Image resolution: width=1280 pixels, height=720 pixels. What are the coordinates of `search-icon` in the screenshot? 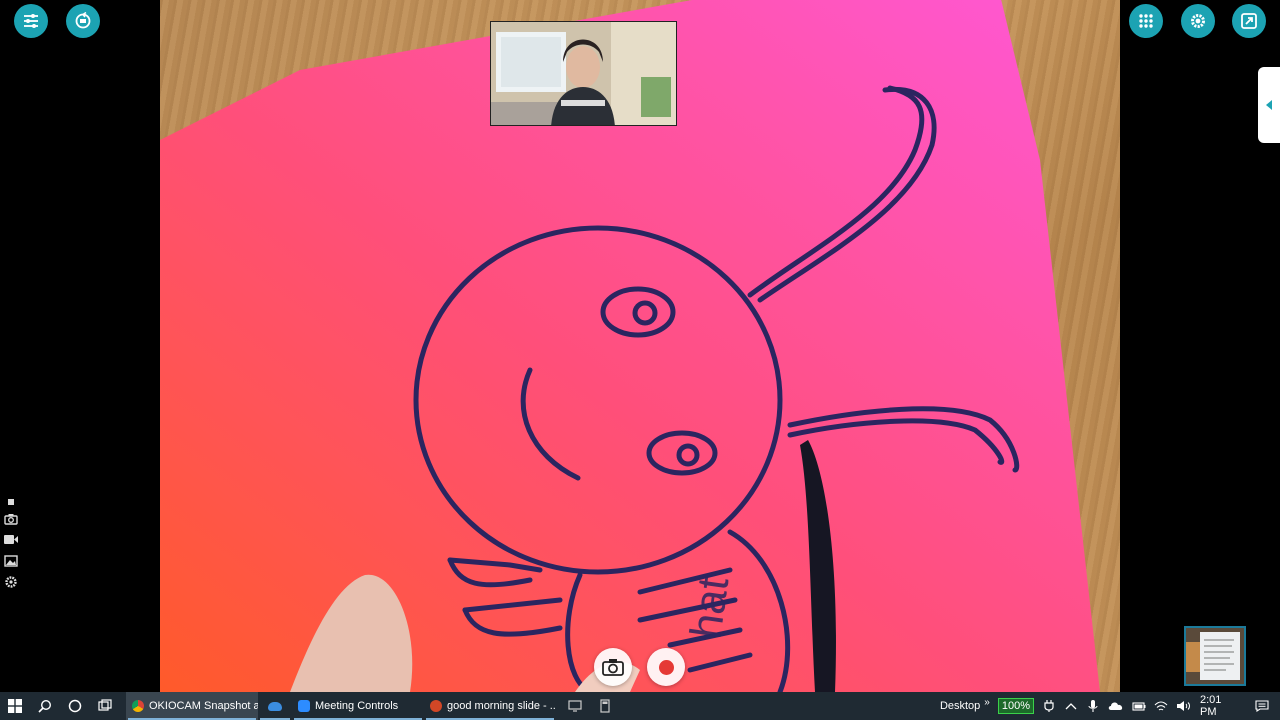 It's located at (45, 706).